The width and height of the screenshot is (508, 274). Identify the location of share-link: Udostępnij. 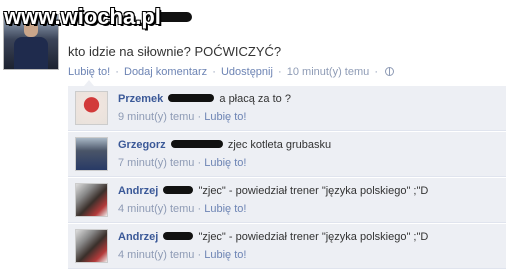
(247, 72).